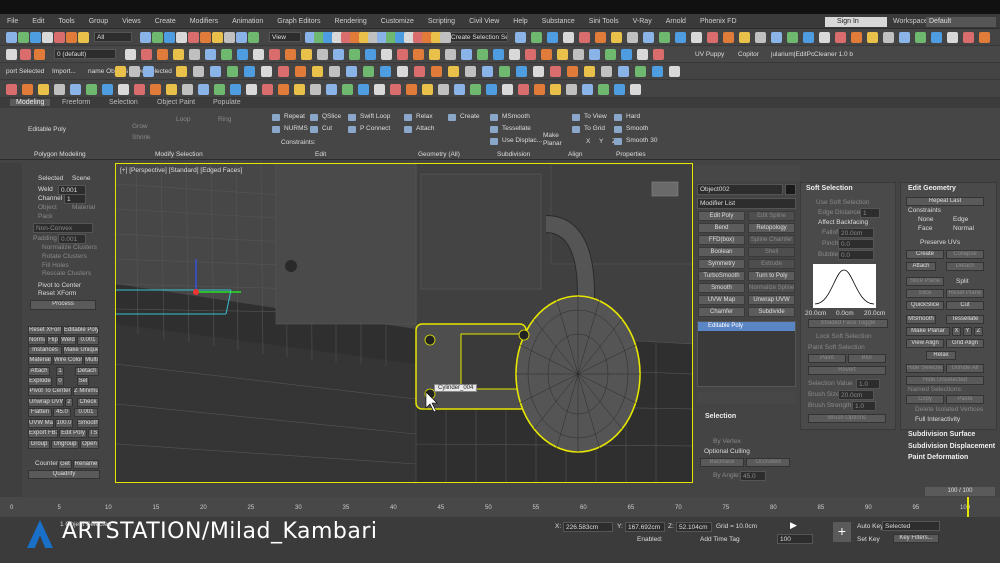 Image resolution: width=1000 pixels, height=563 pixels. Describe the element at coordinates (771, 276) in the screenshot. I see `modifier-turn-to-poly-button: Turn to Poly` at that location.